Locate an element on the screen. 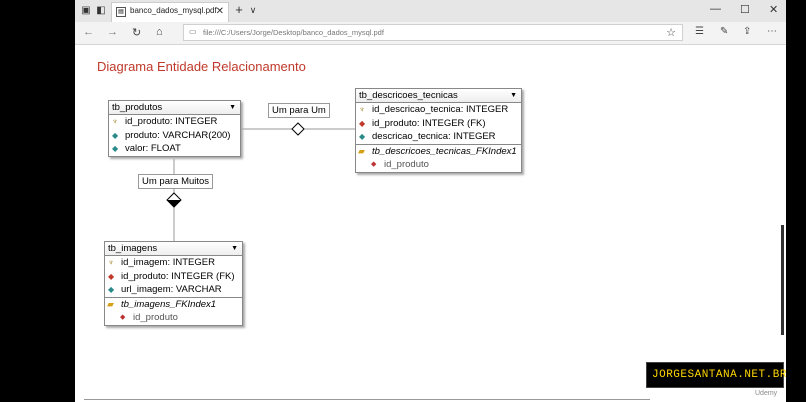 The image size is (806, 402). tab-pdf: ▤ banco_dados_mysql.pdf ✕ is located at coordinates (170, 12).